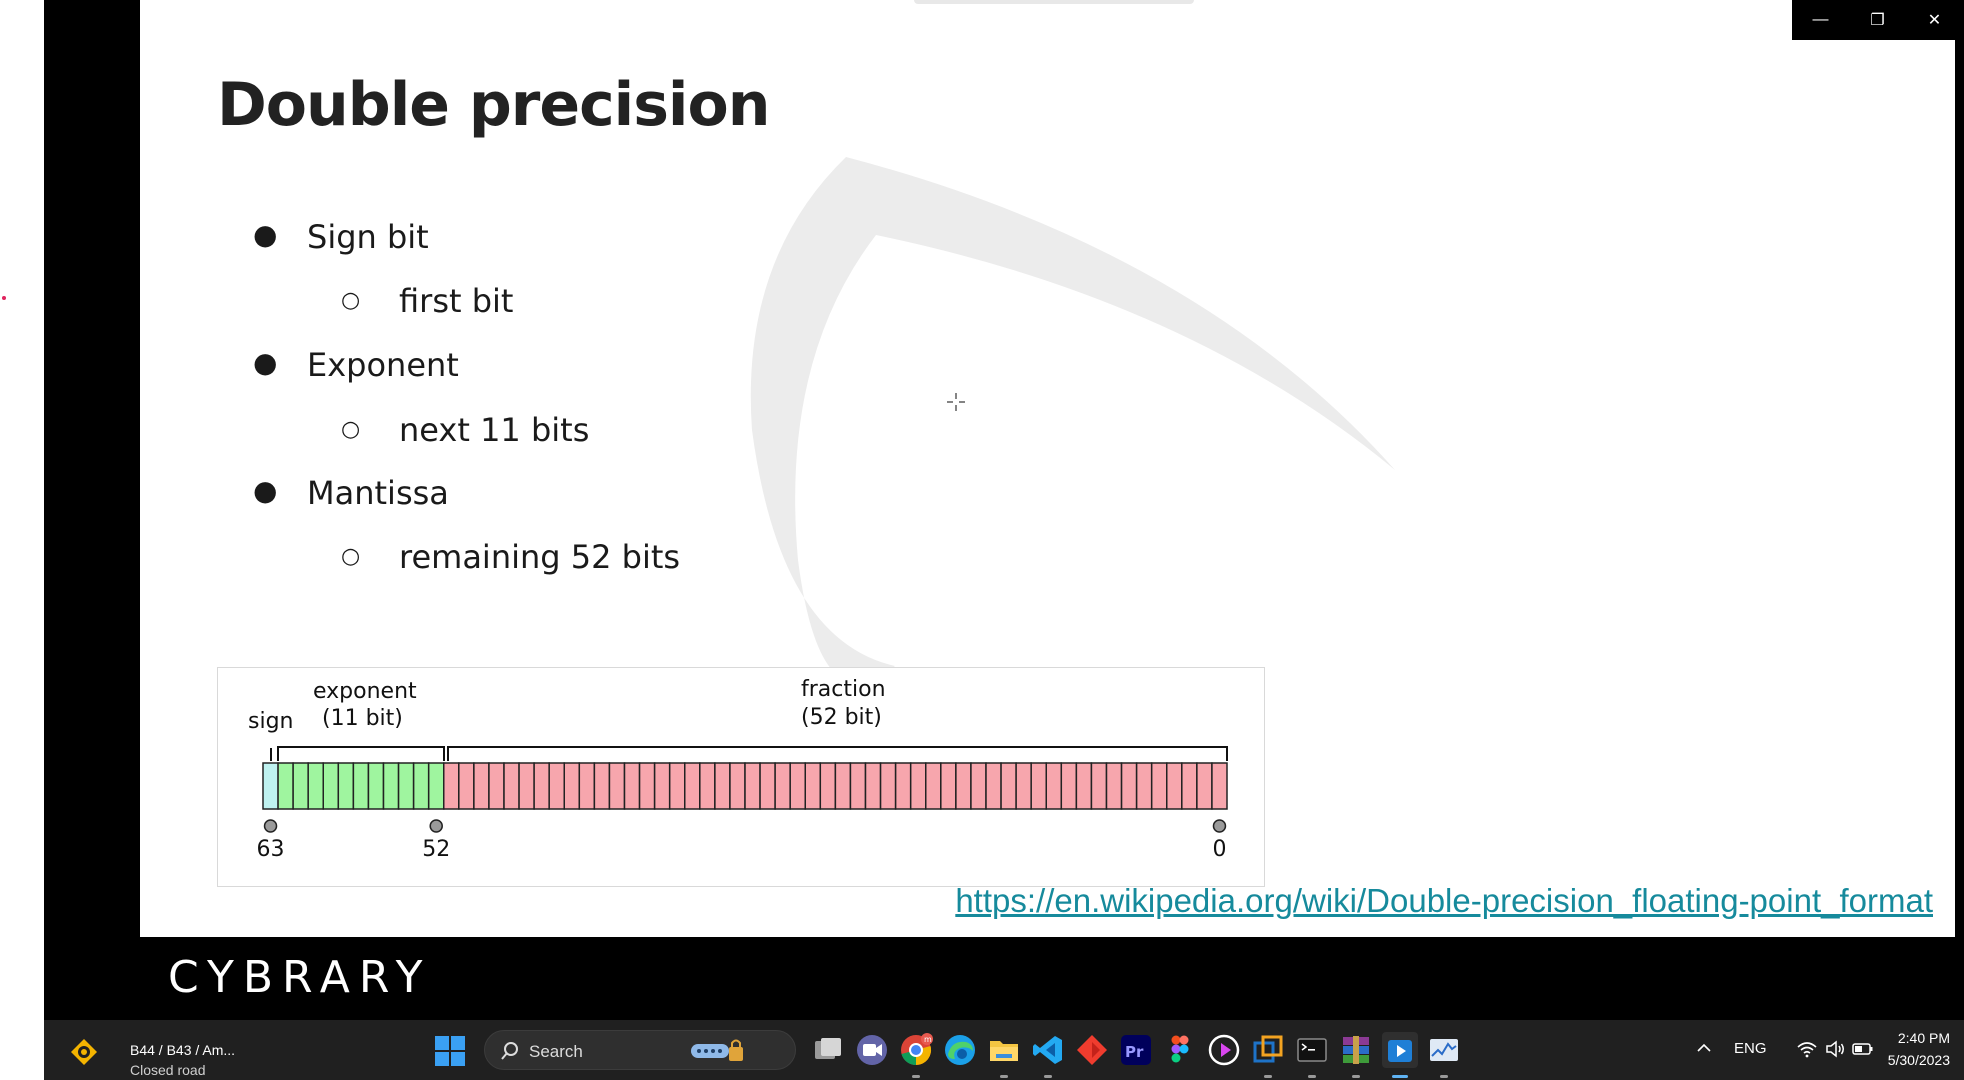 The image size is (1964, 1080). I want to click on language-indicator: ENG, so click(1750, 1048).